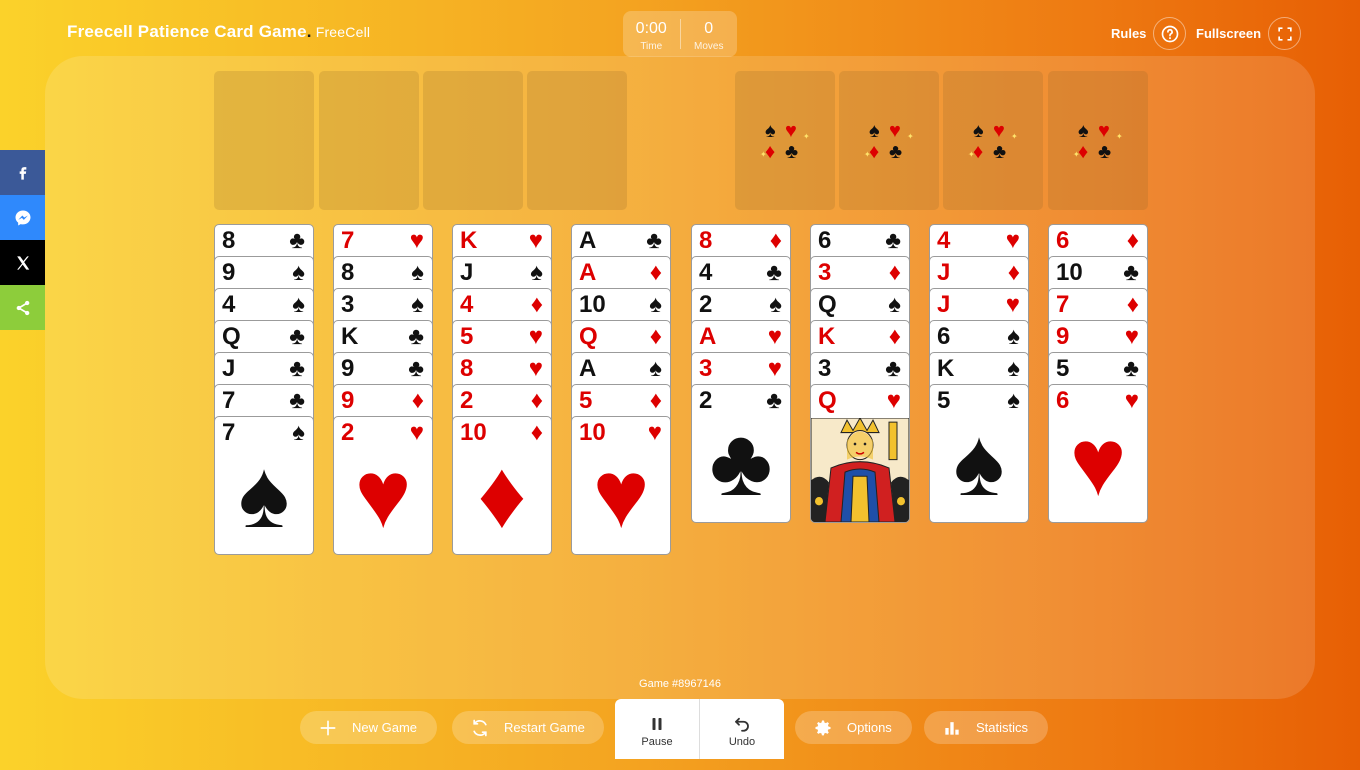 The width and height of the screenshot is (1360, 770). I want to click on card: 10 ♦ ♦, so click(502, 485).